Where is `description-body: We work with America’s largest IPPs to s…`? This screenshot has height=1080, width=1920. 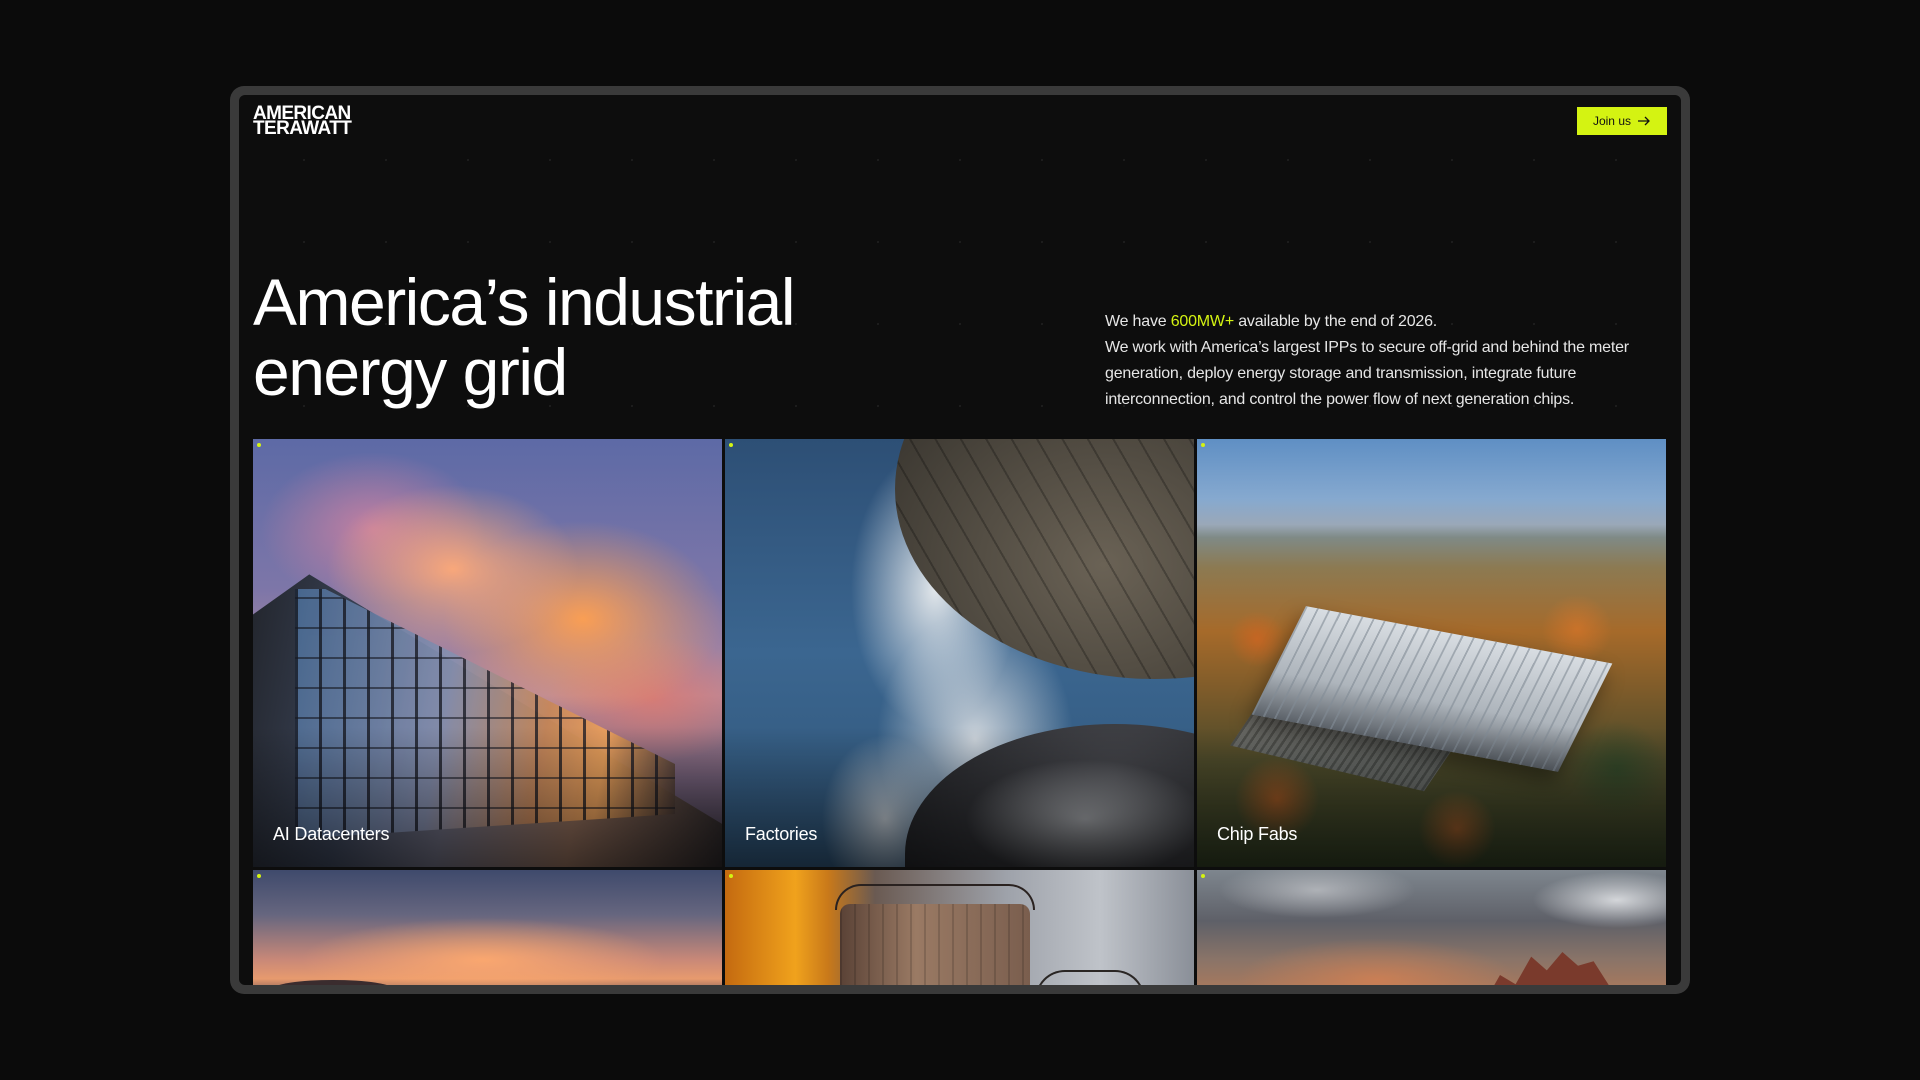 description-body: We work with America’s largest IPPs to s… is located at coordinates (1367, 373).